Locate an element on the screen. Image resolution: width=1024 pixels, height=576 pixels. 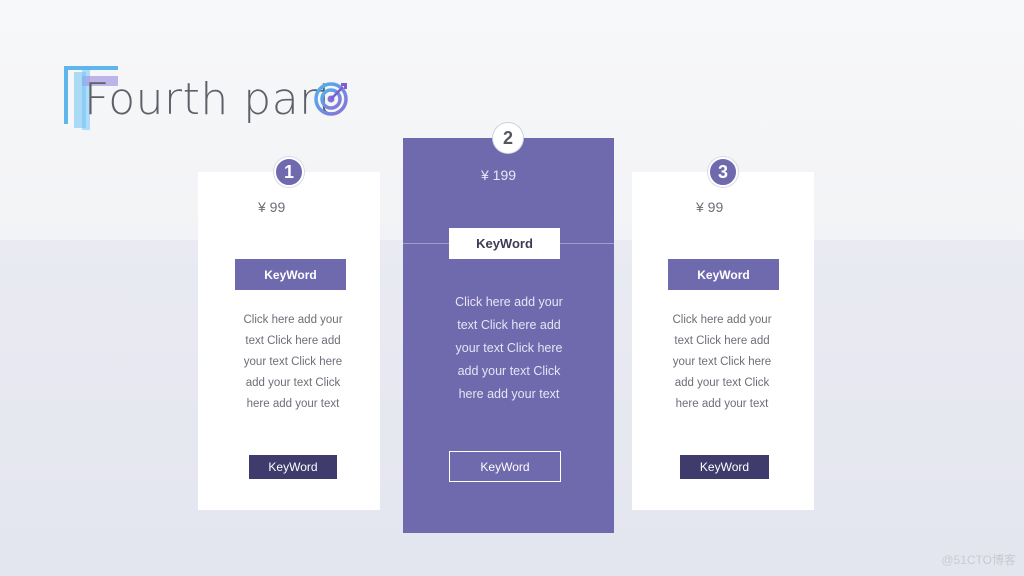
page-title: Fourth part is located at coordinates (210, 99).